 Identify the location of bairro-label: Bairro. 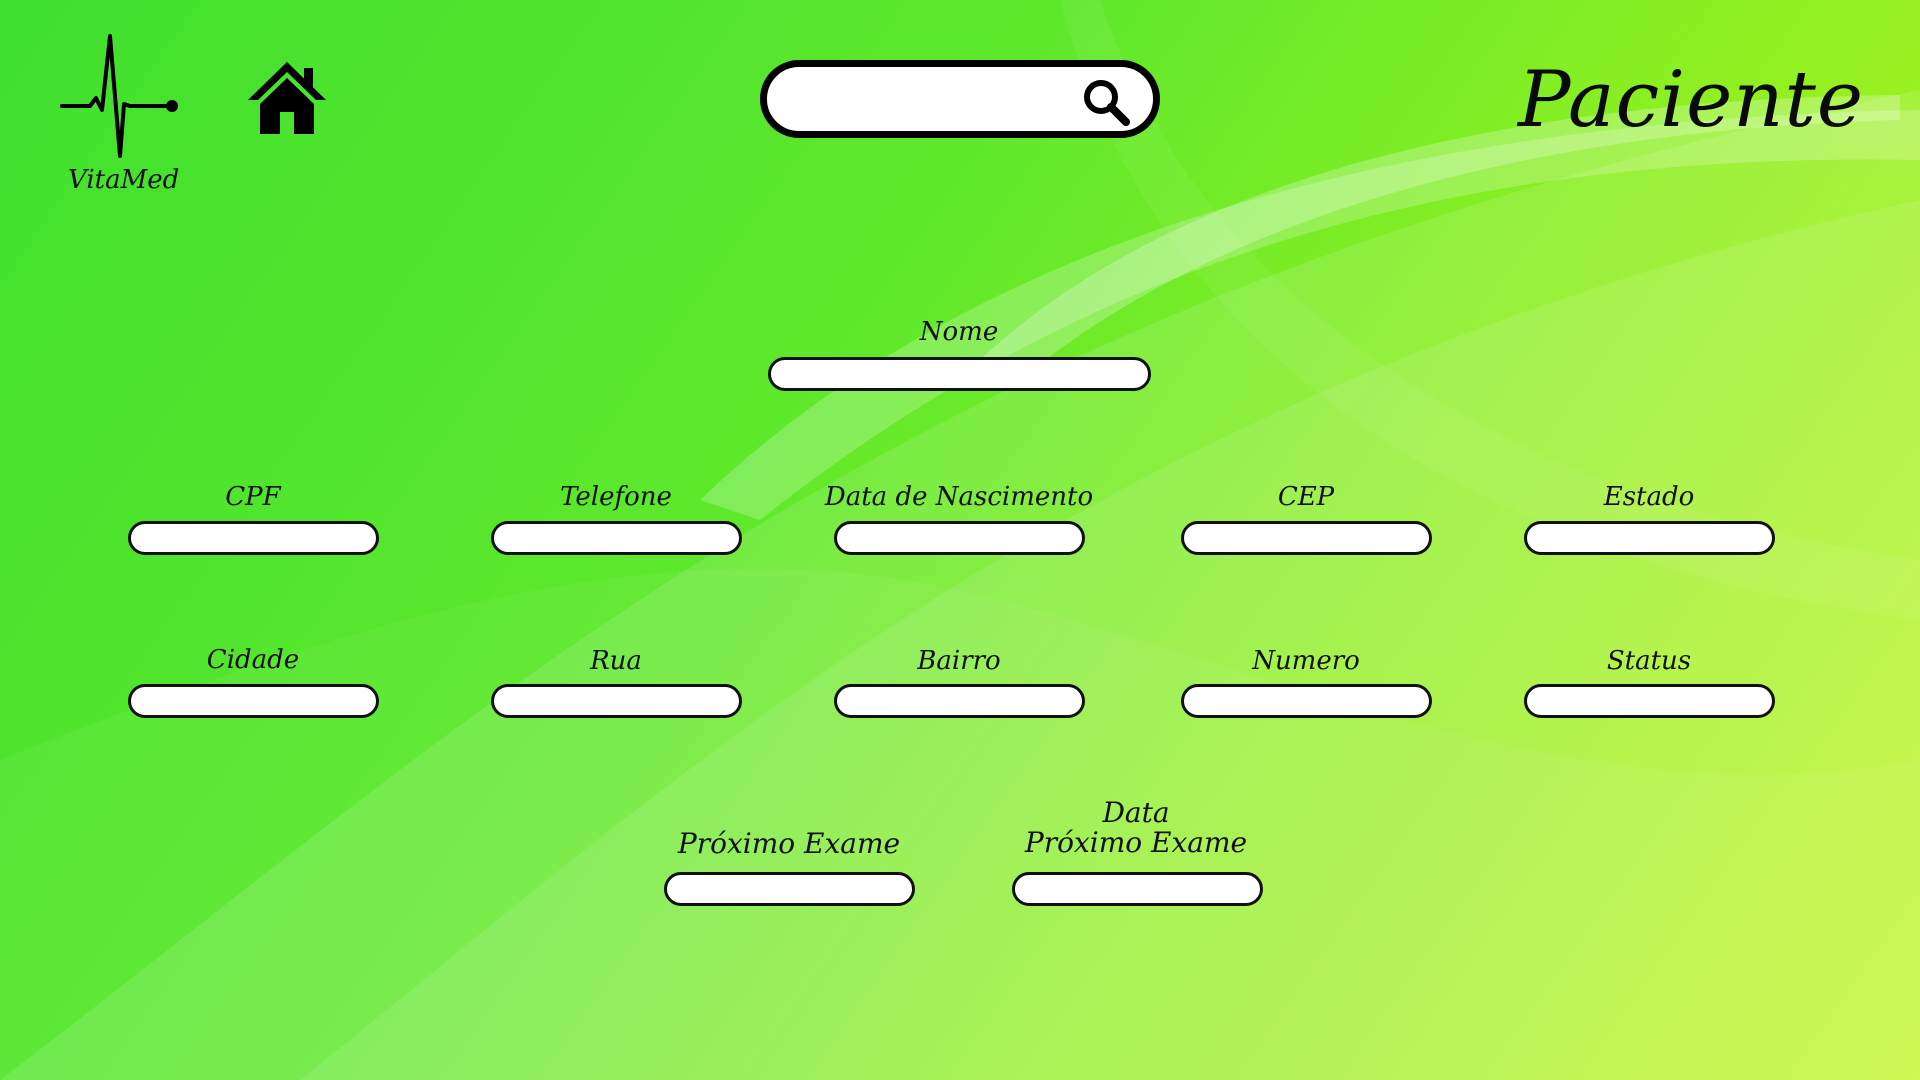
(959, 661).